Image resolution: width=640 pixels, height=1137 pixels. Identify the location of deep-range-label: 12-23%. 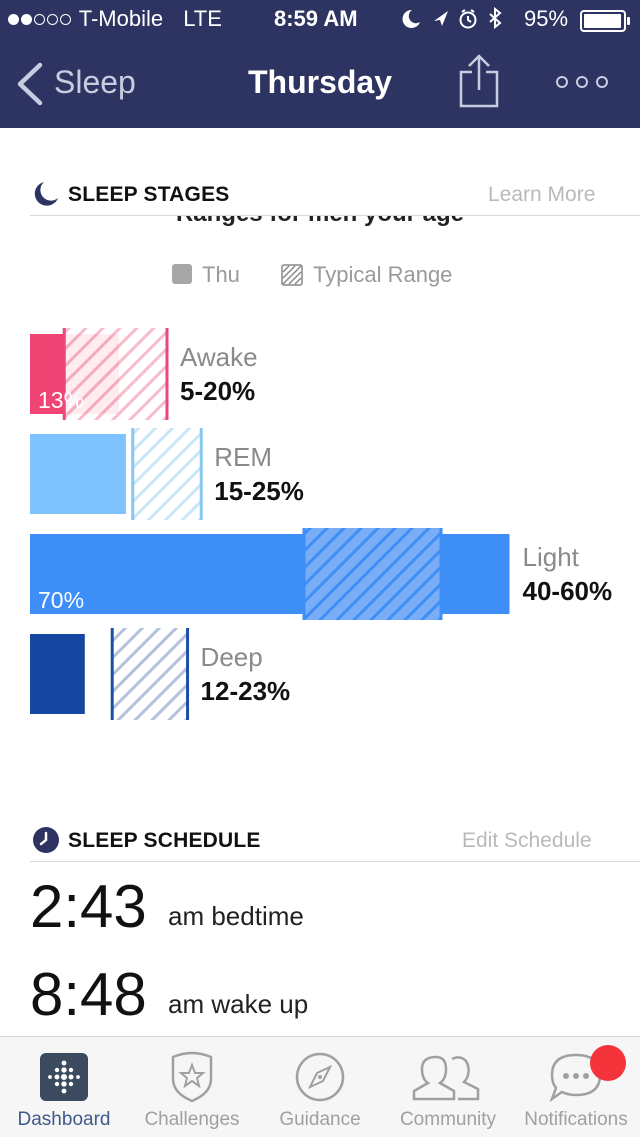
(245, 691).